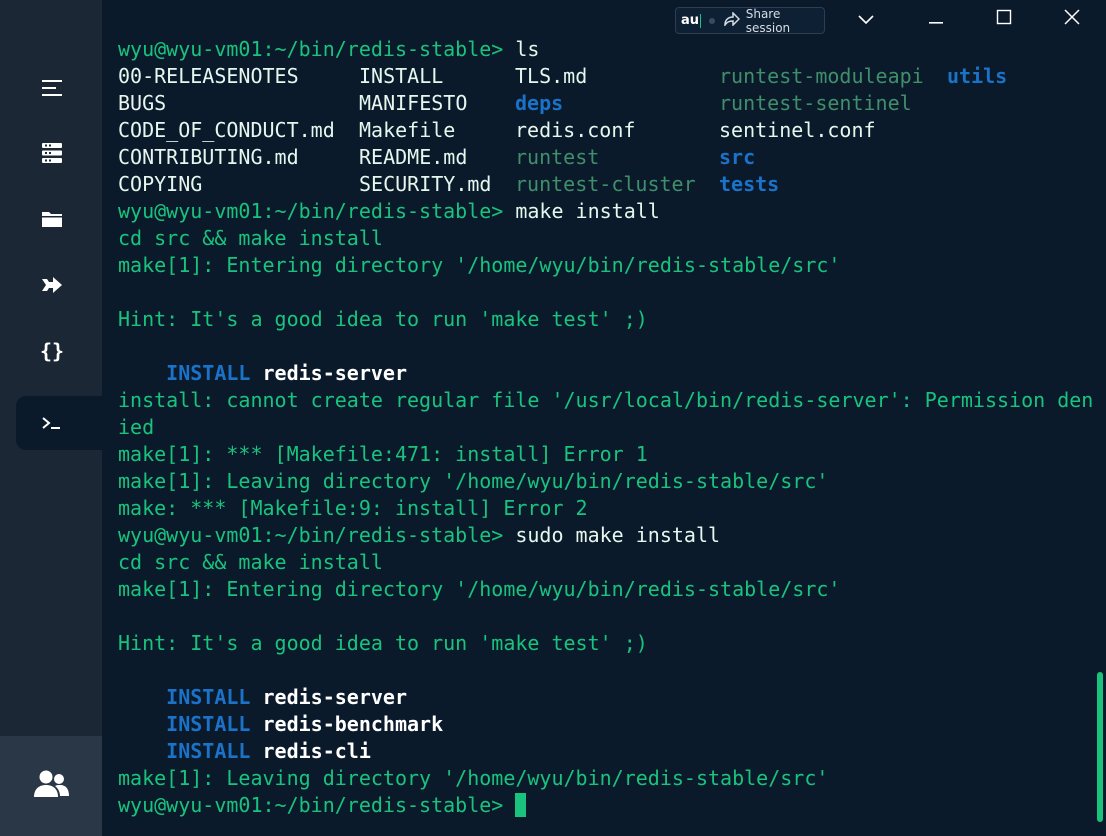 The height and width of the screenshot is (836, 1106). What do you see at coordinates (734, 20) in the screenshot?
I see `share-icon` at bounding box center [734, 20].